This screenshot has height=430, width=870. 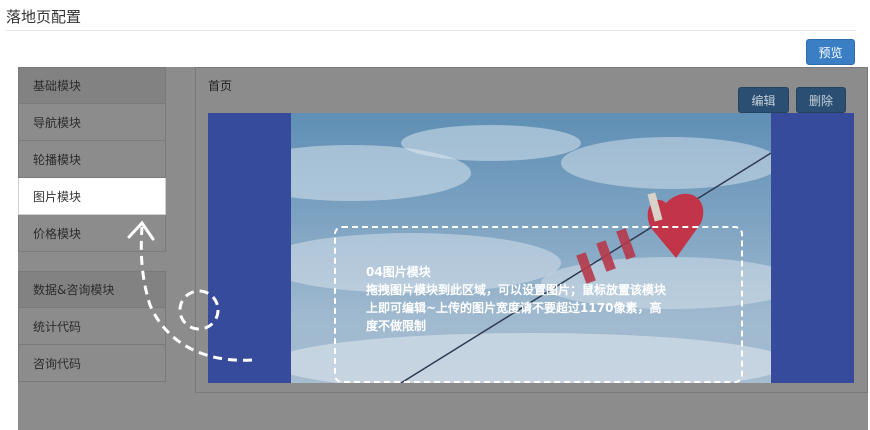 I want to click on sidebar-item-carousel: 轮播模块, so click(x=92, y=159).